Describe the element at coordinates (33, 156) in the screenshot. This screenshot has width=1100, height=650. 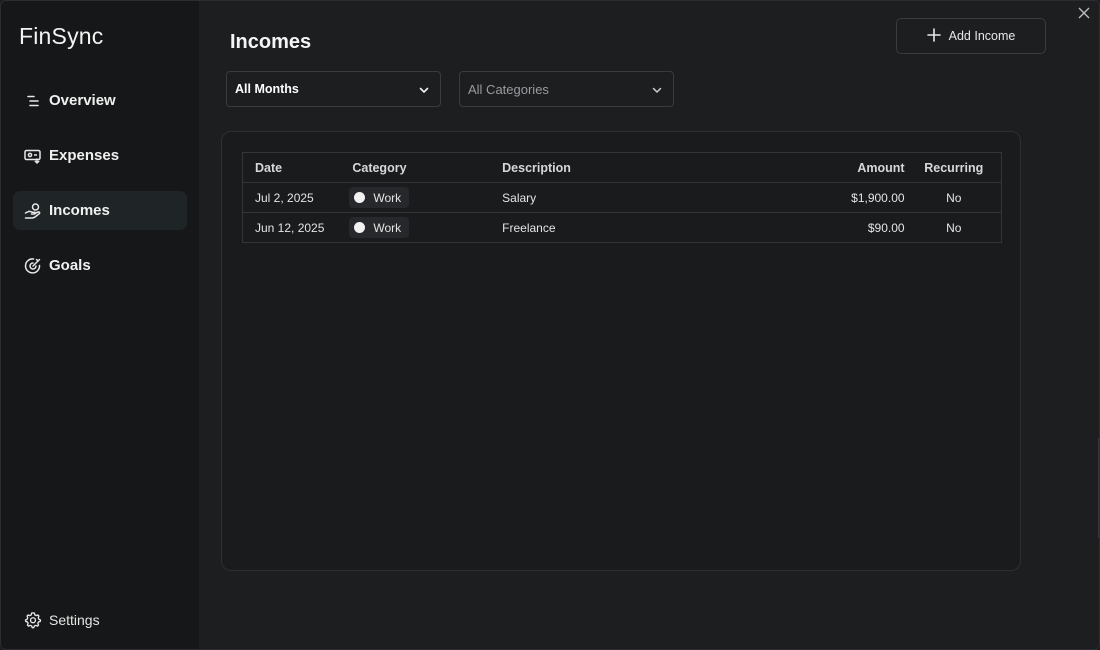
I see `wallet-icon` at that location.